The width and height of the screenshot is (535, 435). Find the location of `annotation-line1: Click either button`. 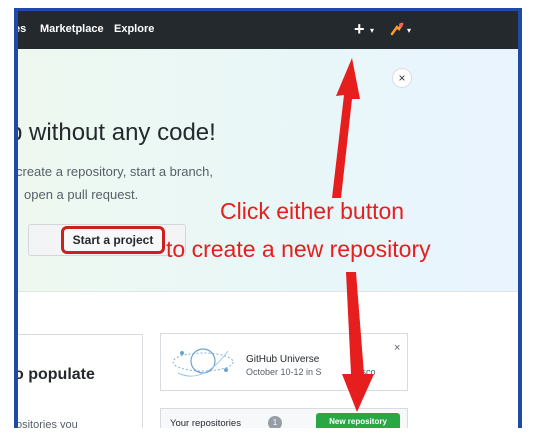

annotation-line1: Click either button is located at coordinates (312, 211).